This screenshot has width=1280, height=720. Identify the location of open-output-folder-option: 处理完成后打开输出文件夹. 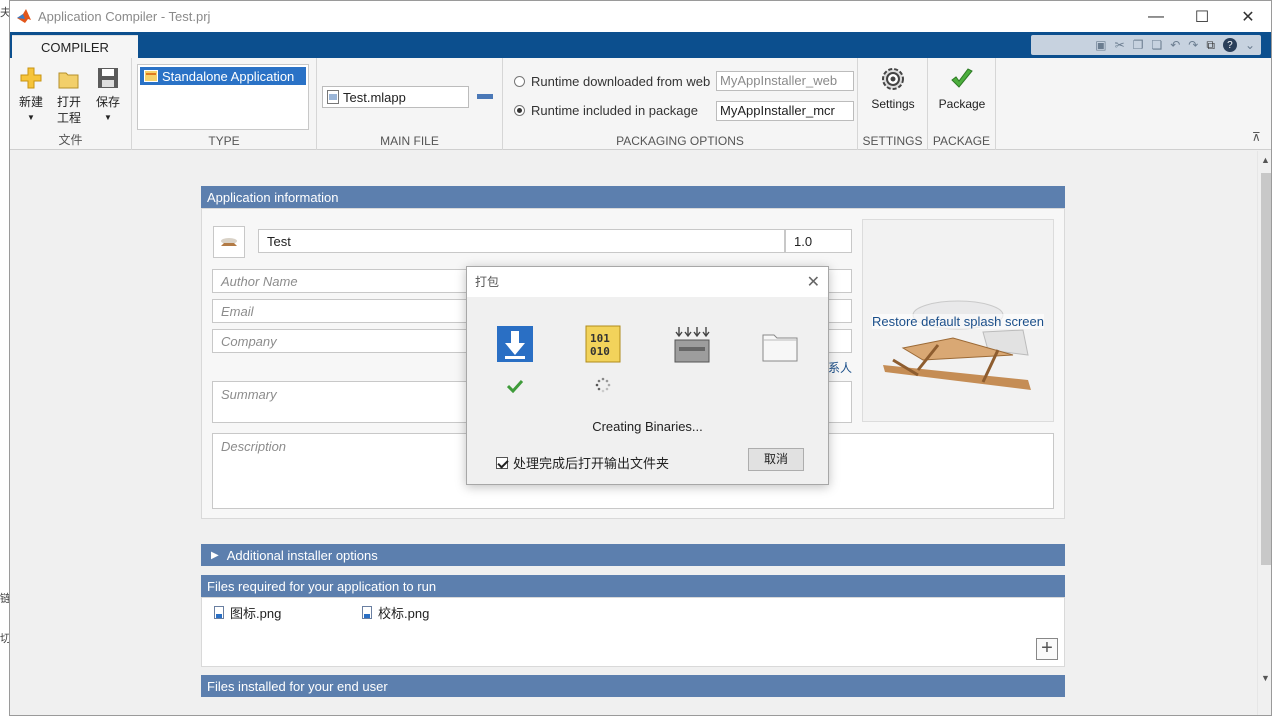
(582, 462).